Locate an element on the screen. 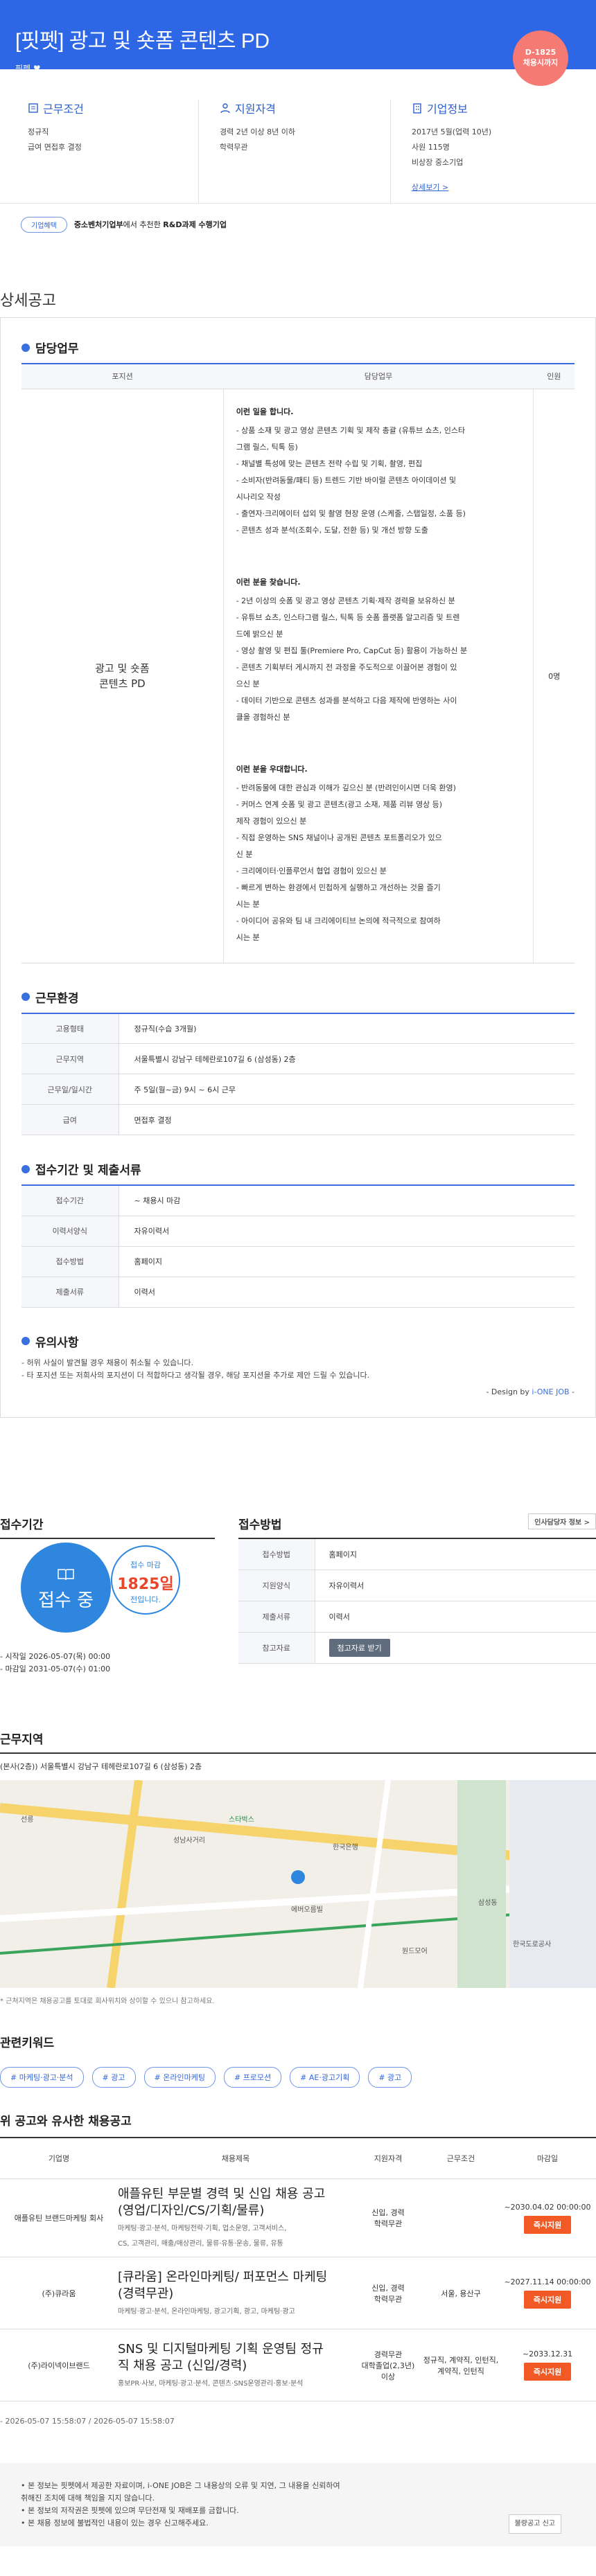 Image resolution: width=596 pixels, height=2576 pixels. download-attachment-button: 첨고자료 받기 is located at coordinates (359, 1648).